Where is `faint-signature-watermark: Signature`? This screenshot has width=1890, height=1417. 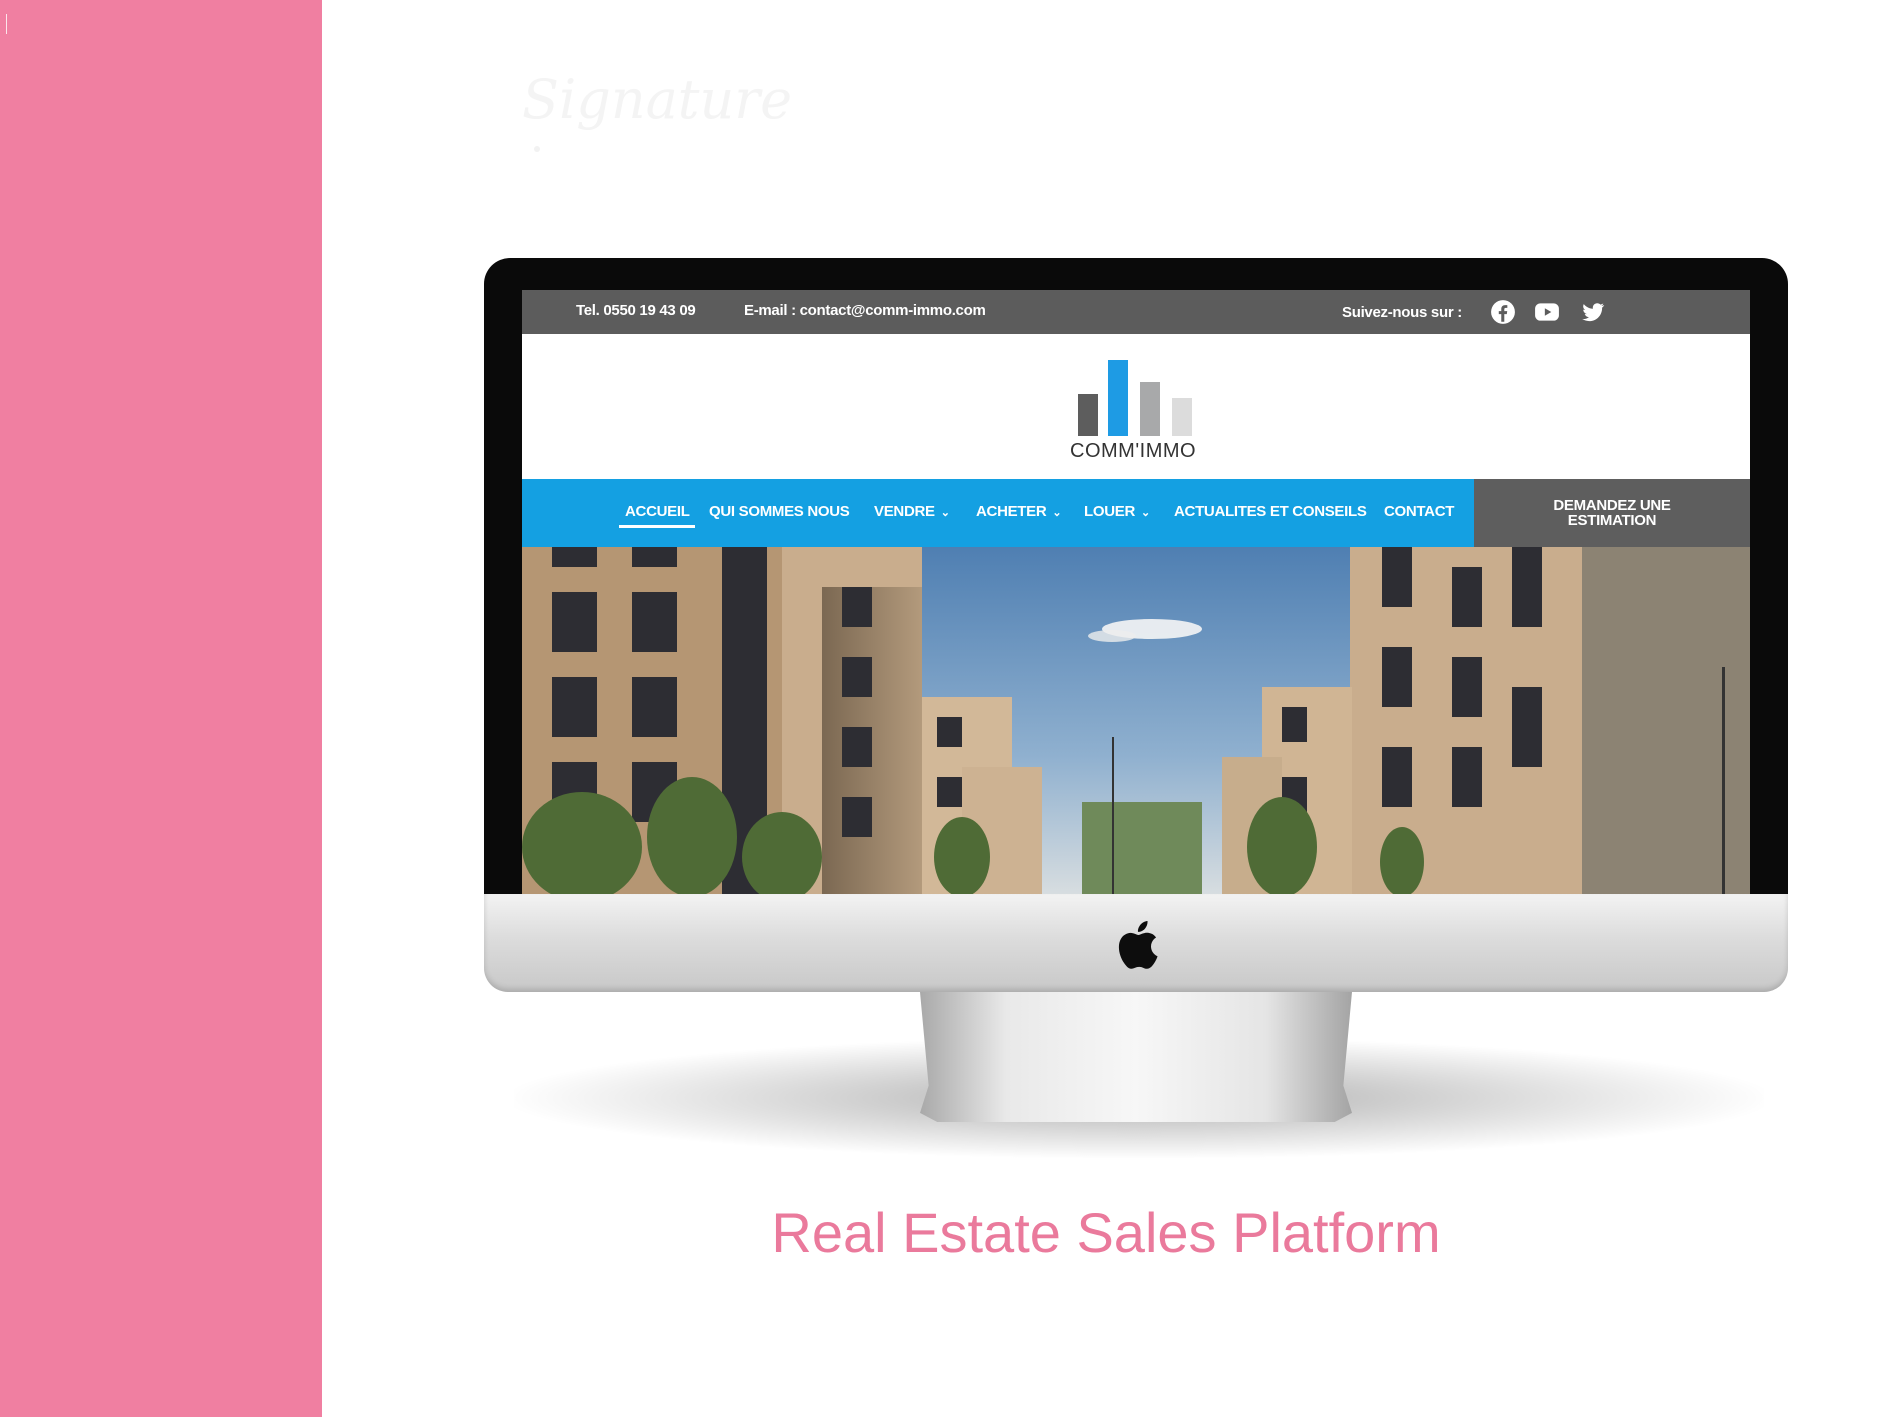 faint-signature-watermark: Signature is located at coordinates (657, 99).